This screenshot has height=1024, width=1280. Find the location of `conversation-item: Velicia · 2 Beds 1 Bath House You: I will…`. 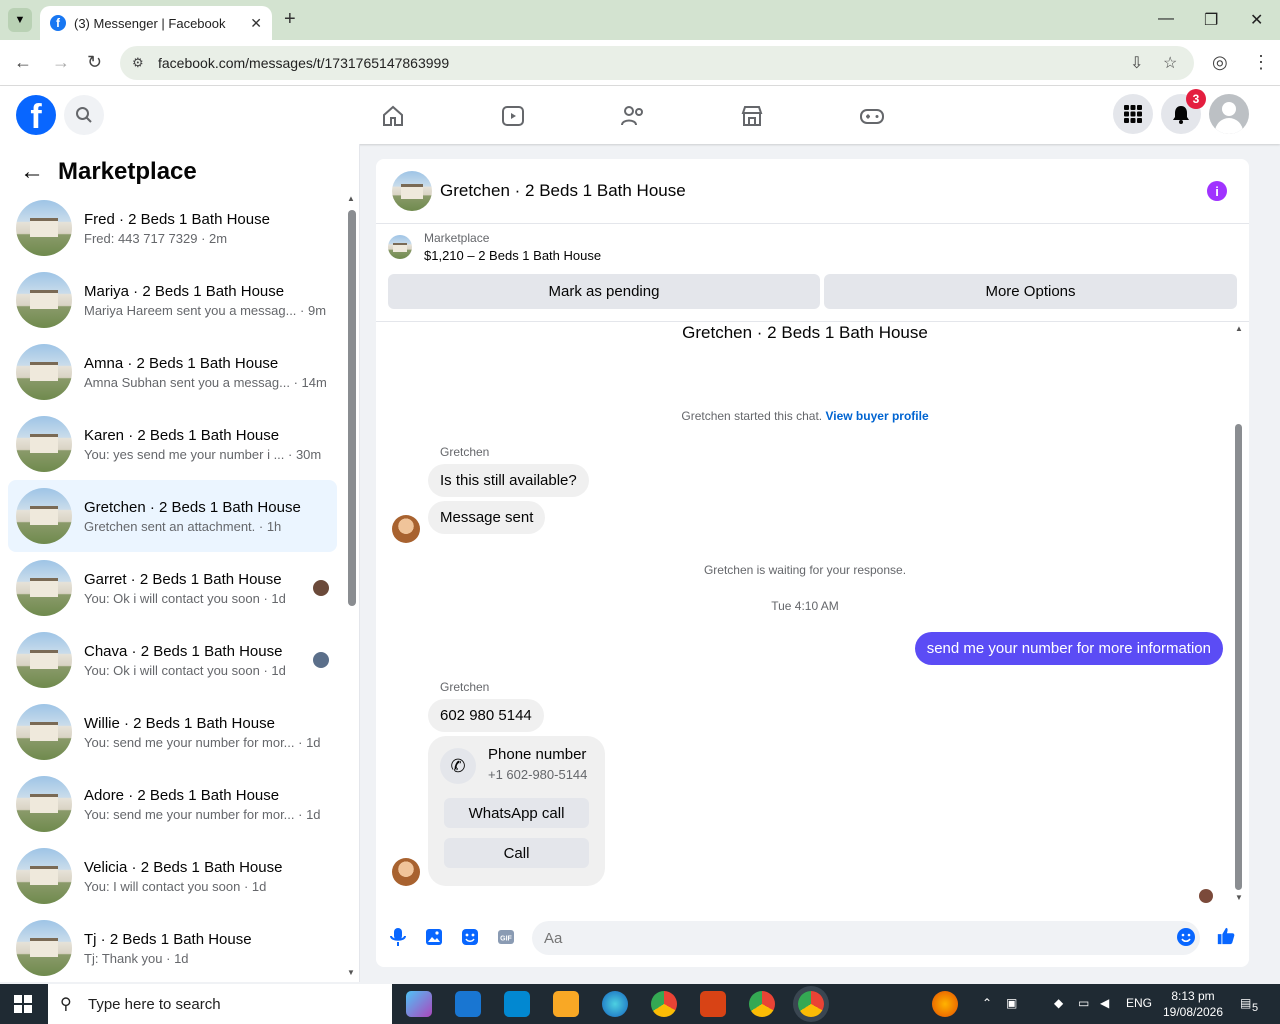

conversation-item: Velicia · 2 Beds 1 Bath House You: I will… is located at coordinates (172, 876).